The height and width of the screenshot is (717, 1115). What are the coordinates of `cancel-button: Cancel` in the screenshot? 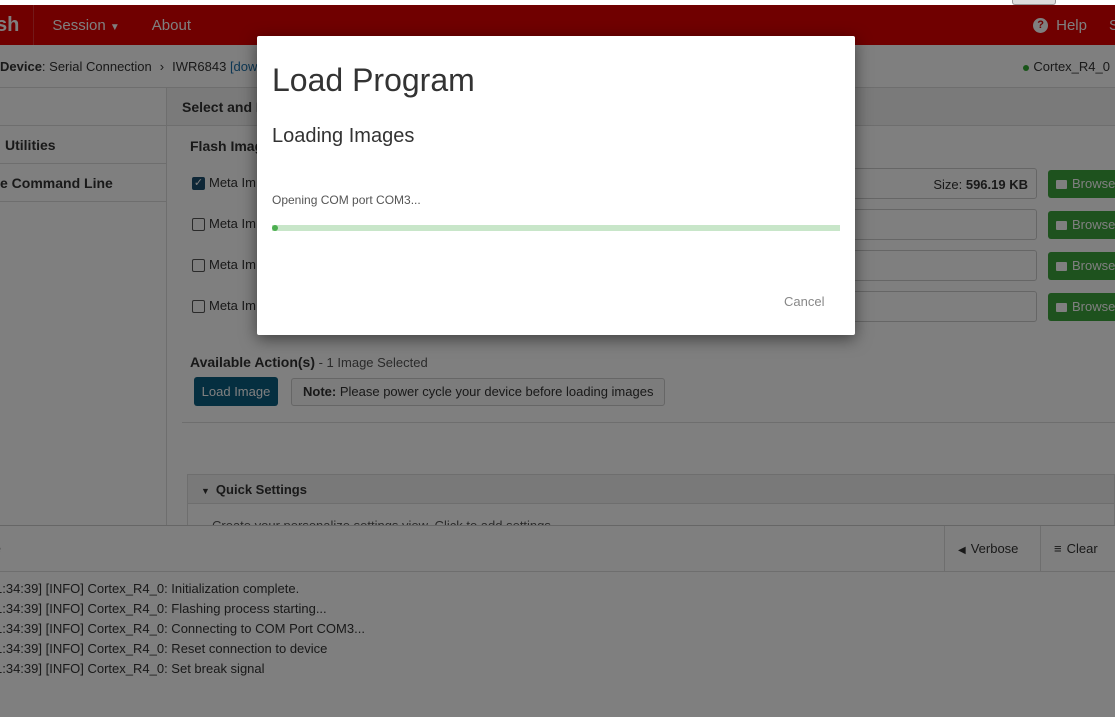 It's located at (804, 301).